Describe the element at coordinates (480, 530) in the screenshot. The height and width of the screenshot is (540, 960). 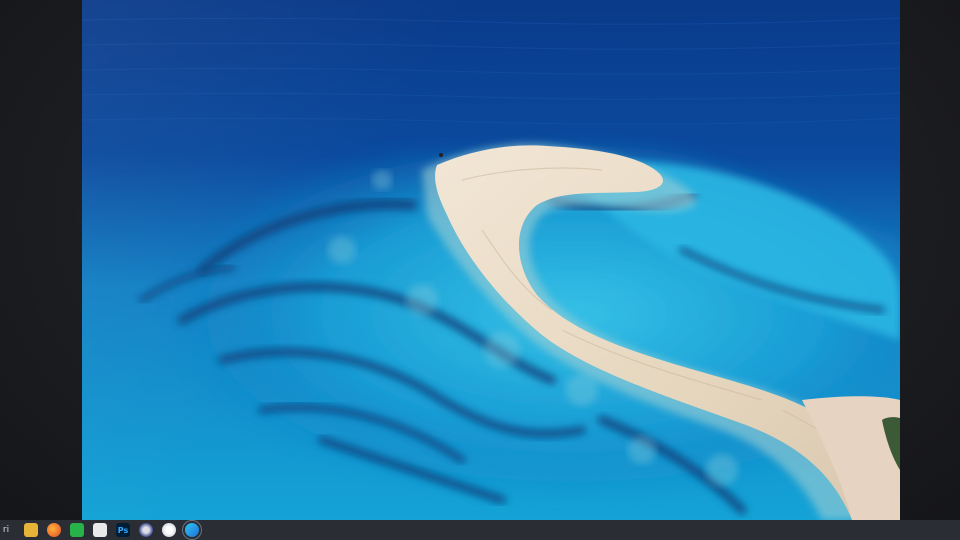
I see `taskbar: ri Ps` at that location.